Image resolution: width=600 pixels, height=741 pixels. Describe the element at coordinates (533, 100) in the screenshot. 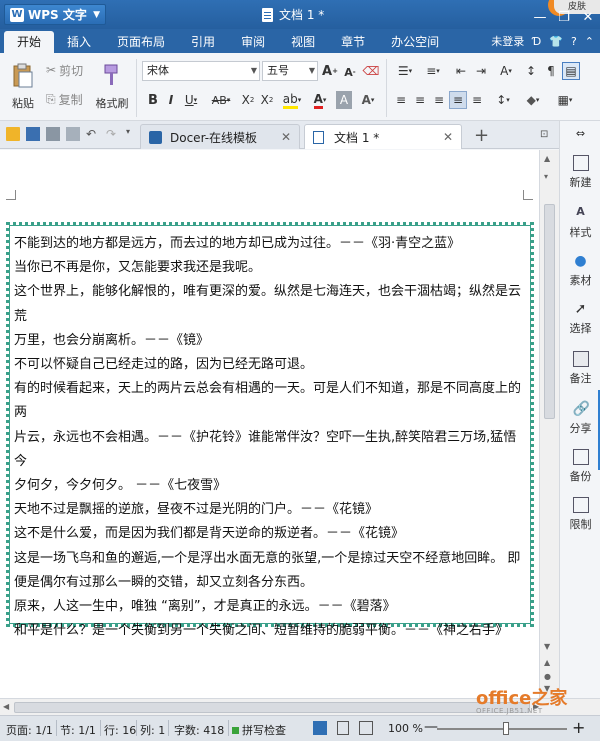

I see `shading-icon: ◆ ▾` at that location.